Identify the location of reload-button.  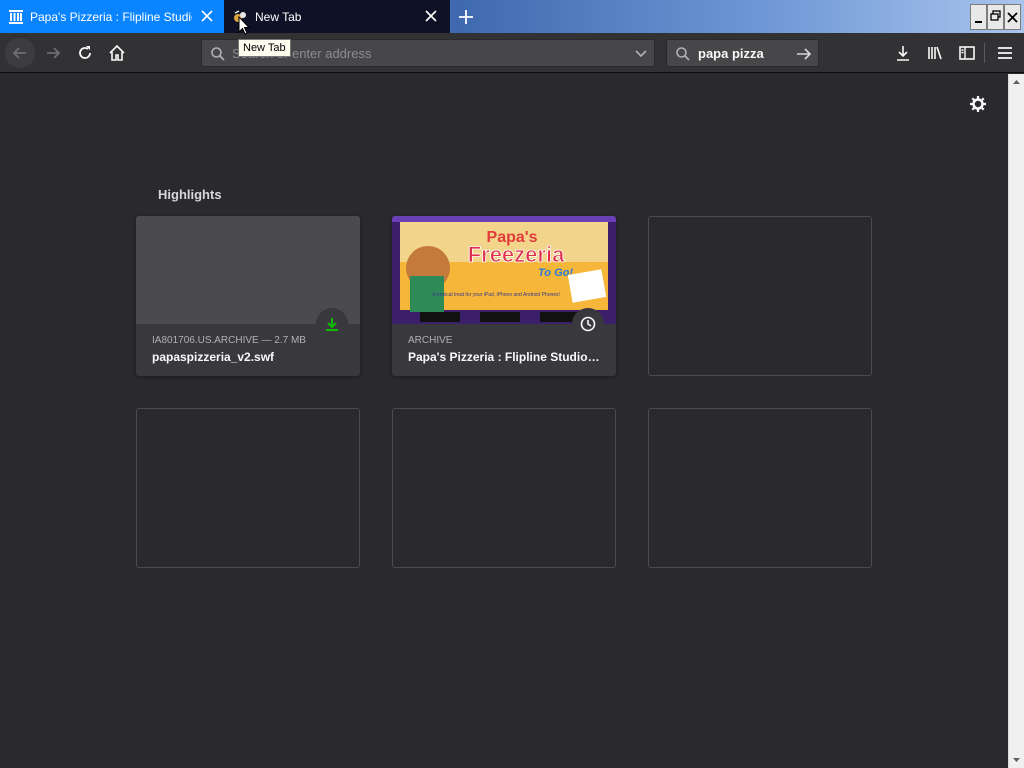
(85, 53).